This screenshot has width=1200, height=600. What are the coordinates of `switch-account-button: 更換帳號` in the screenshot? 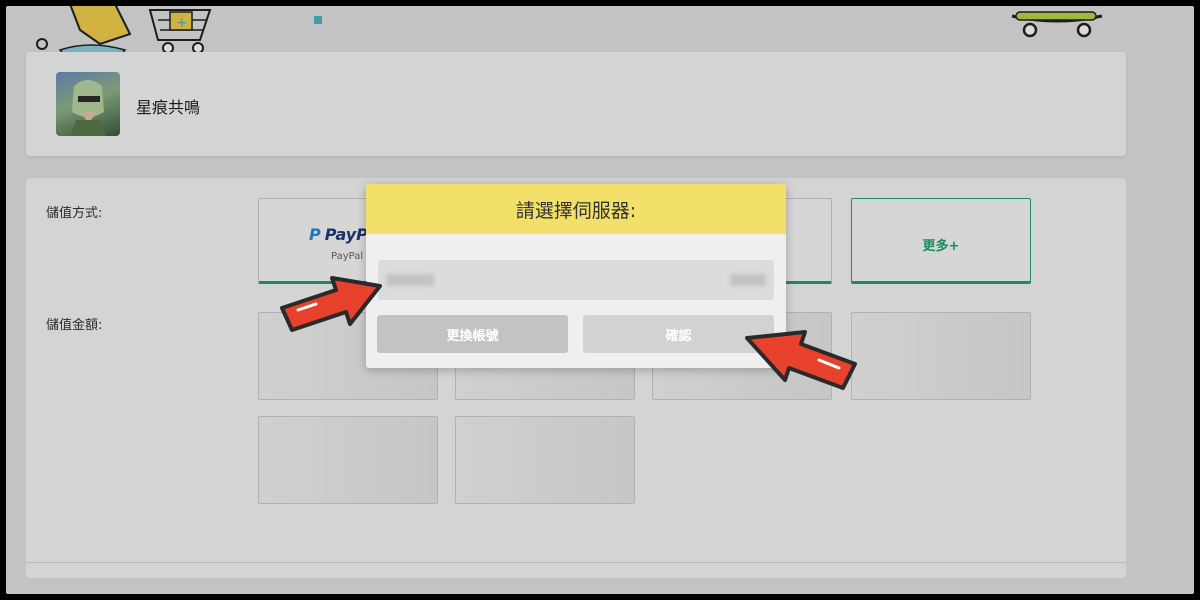 It's located at (472, 334).